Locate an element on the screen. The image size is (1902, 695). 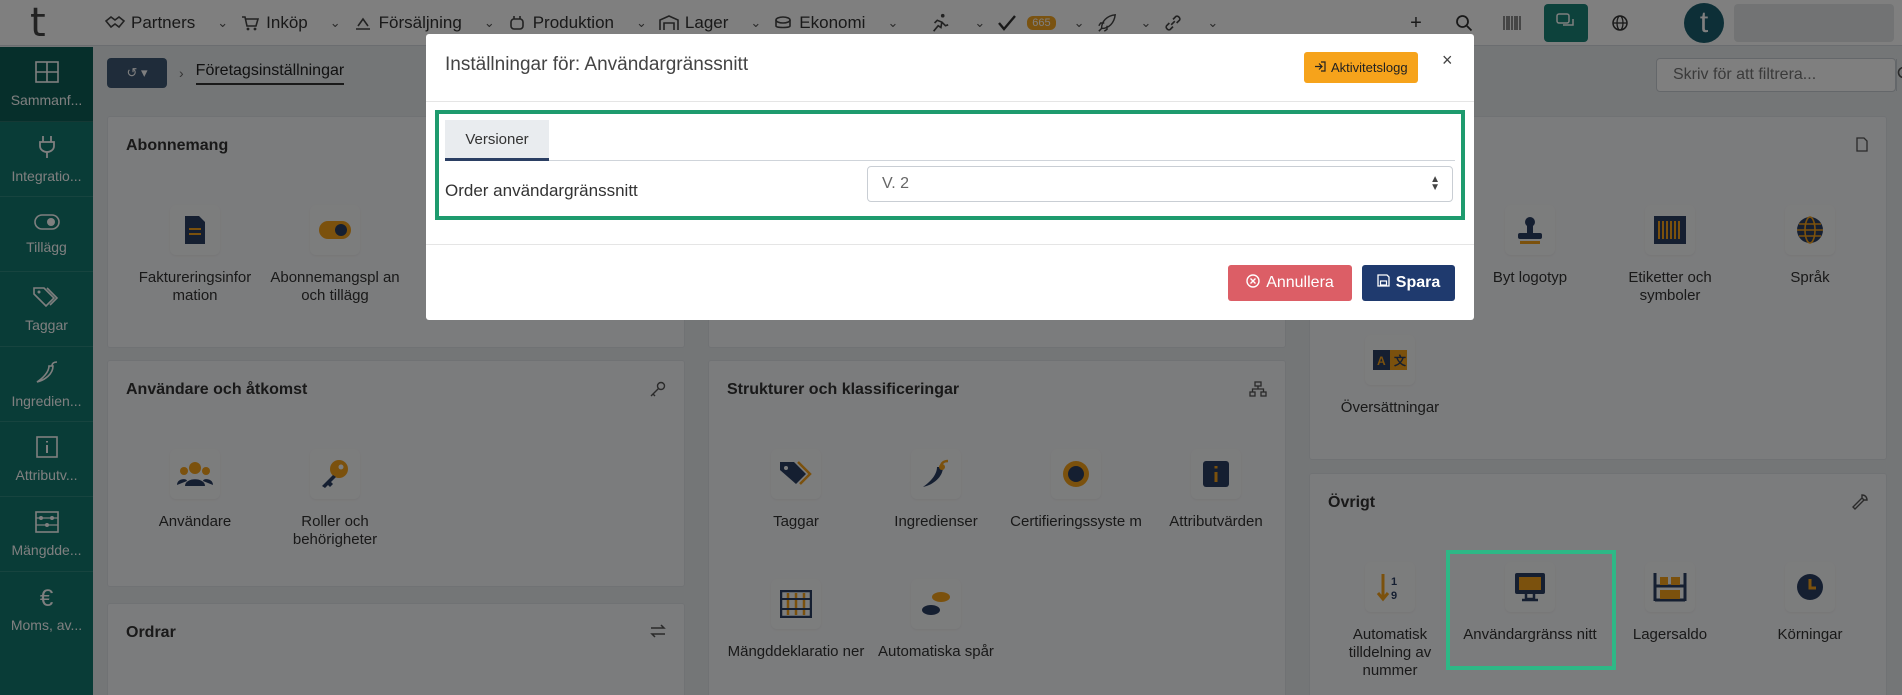
tab-bar: Versioner is located at coordinates (950, 140).